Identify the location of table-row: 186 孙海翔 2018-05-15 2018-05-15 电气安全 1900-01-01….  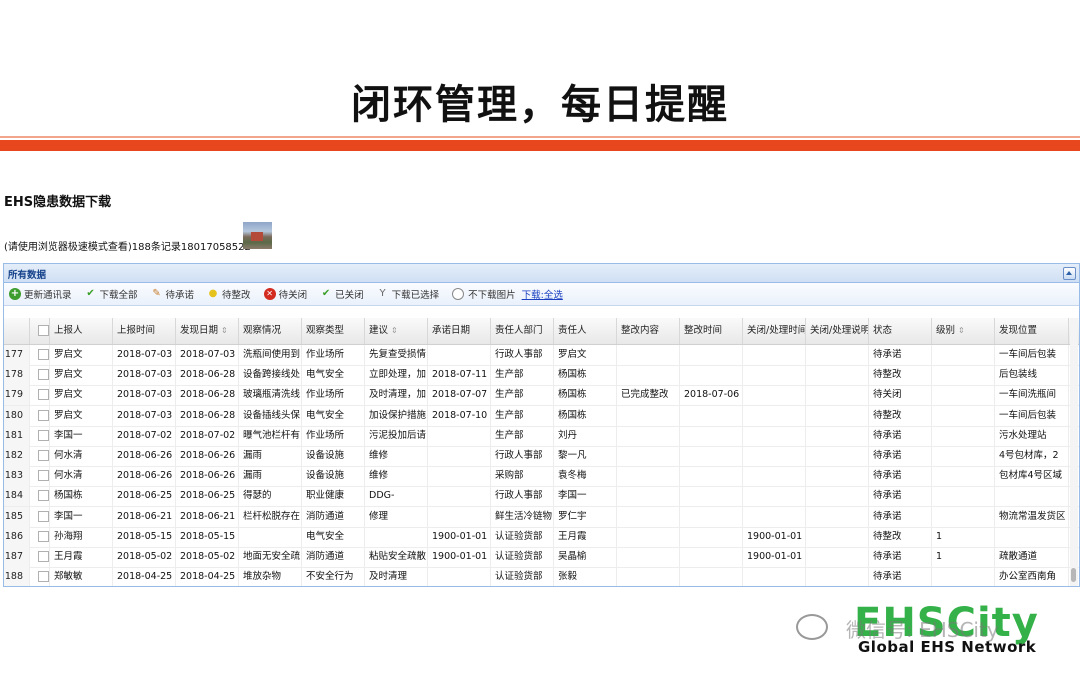
(541, 537).